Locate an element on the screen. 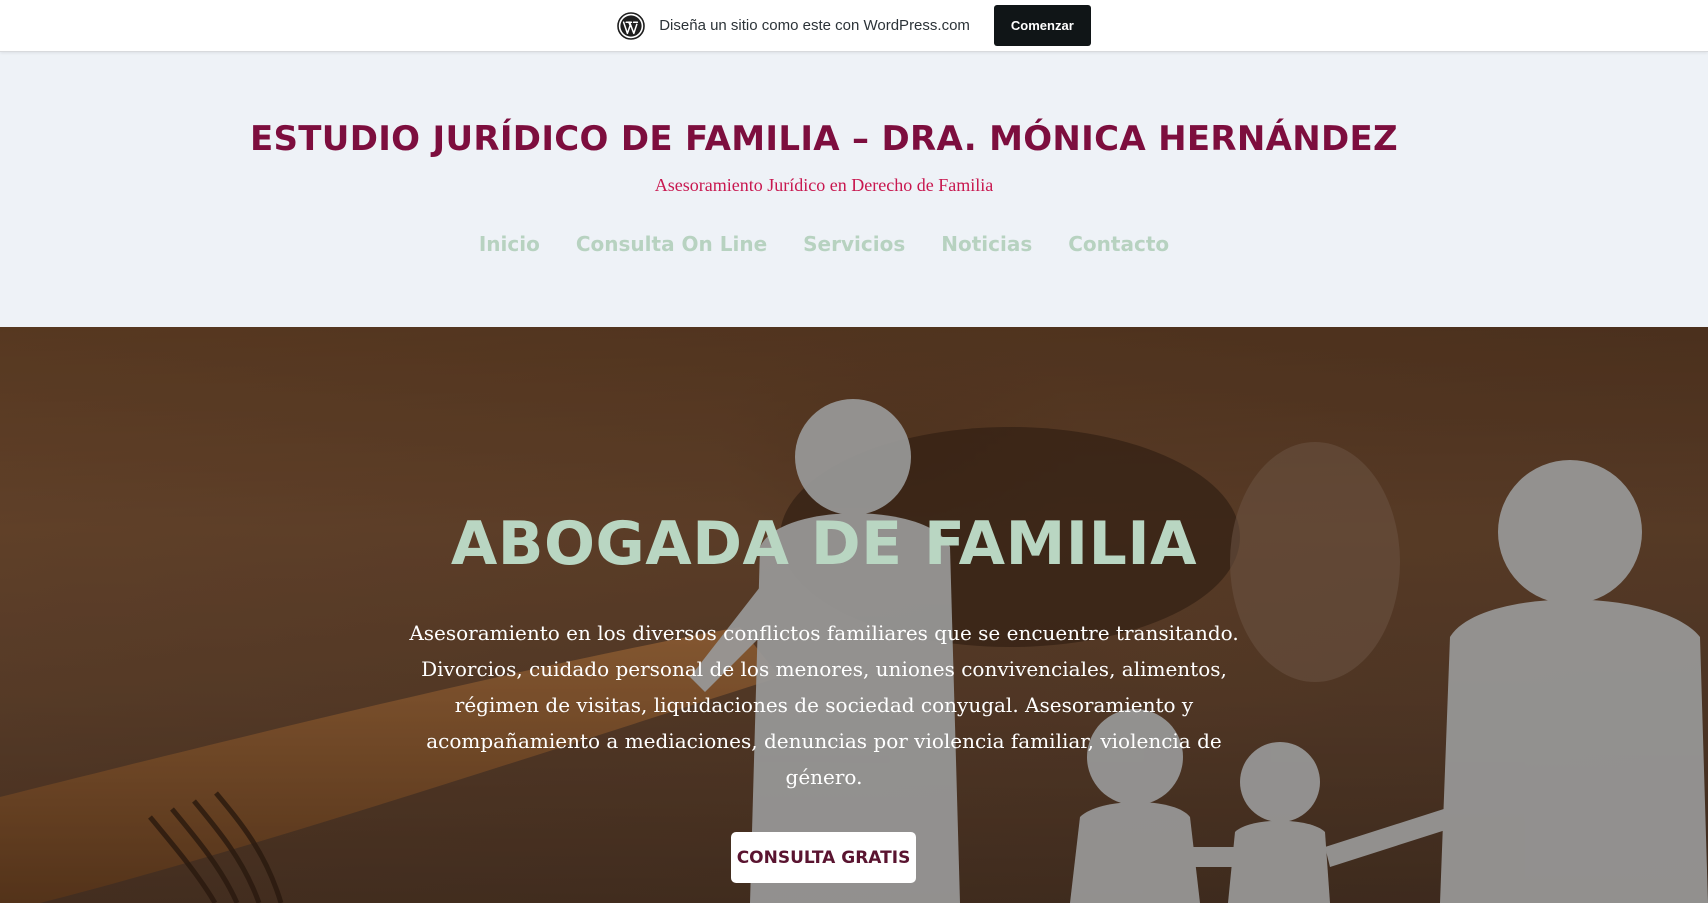 The image size is (1708, 903). wordpress-icon is located at coordinates (631, 25).